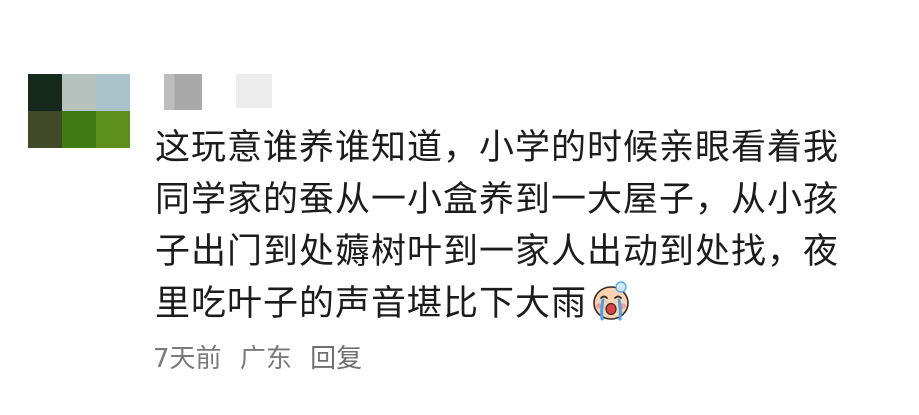 Image resolution: width=919 pixels, height=415 pixels. I want to click on comment-meta: 7天前 广东 回复, so click(262, 356).